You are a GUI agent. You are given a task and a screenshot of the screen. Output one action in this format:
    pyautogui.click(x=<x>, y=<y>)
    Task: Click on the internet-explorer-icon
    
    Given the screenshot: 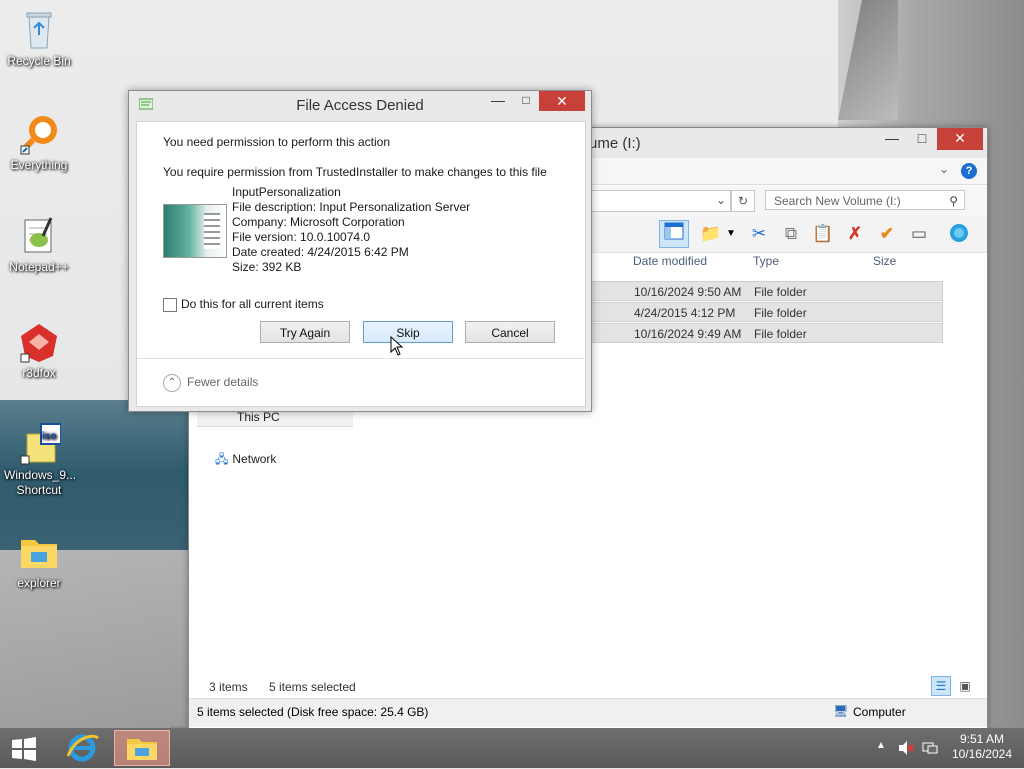 What is the action you would take?
    pyautogui.click(x=83, y=748)
    